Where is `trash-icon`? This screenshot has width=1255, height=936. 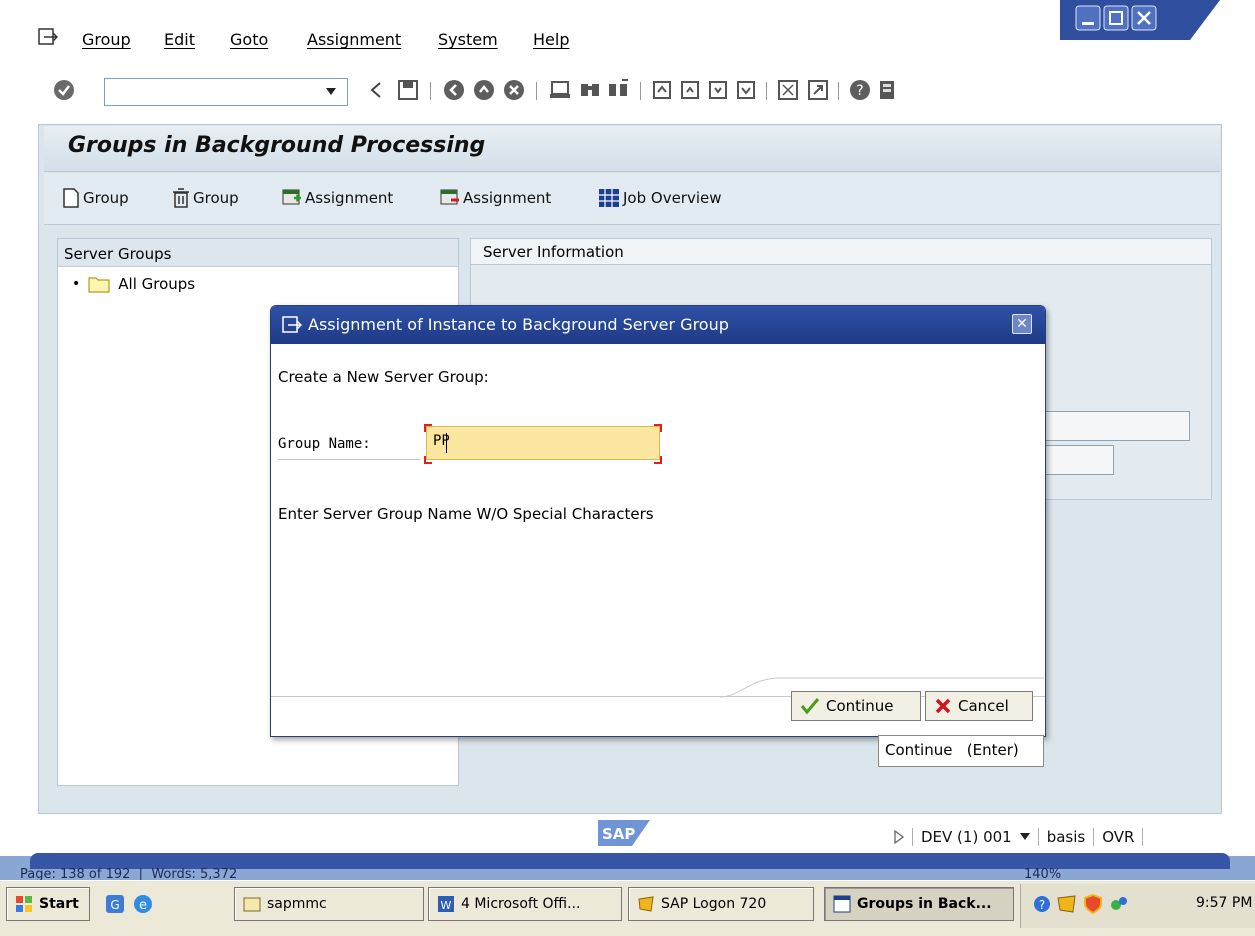 trash-icon is located at coordinates (181, 198).